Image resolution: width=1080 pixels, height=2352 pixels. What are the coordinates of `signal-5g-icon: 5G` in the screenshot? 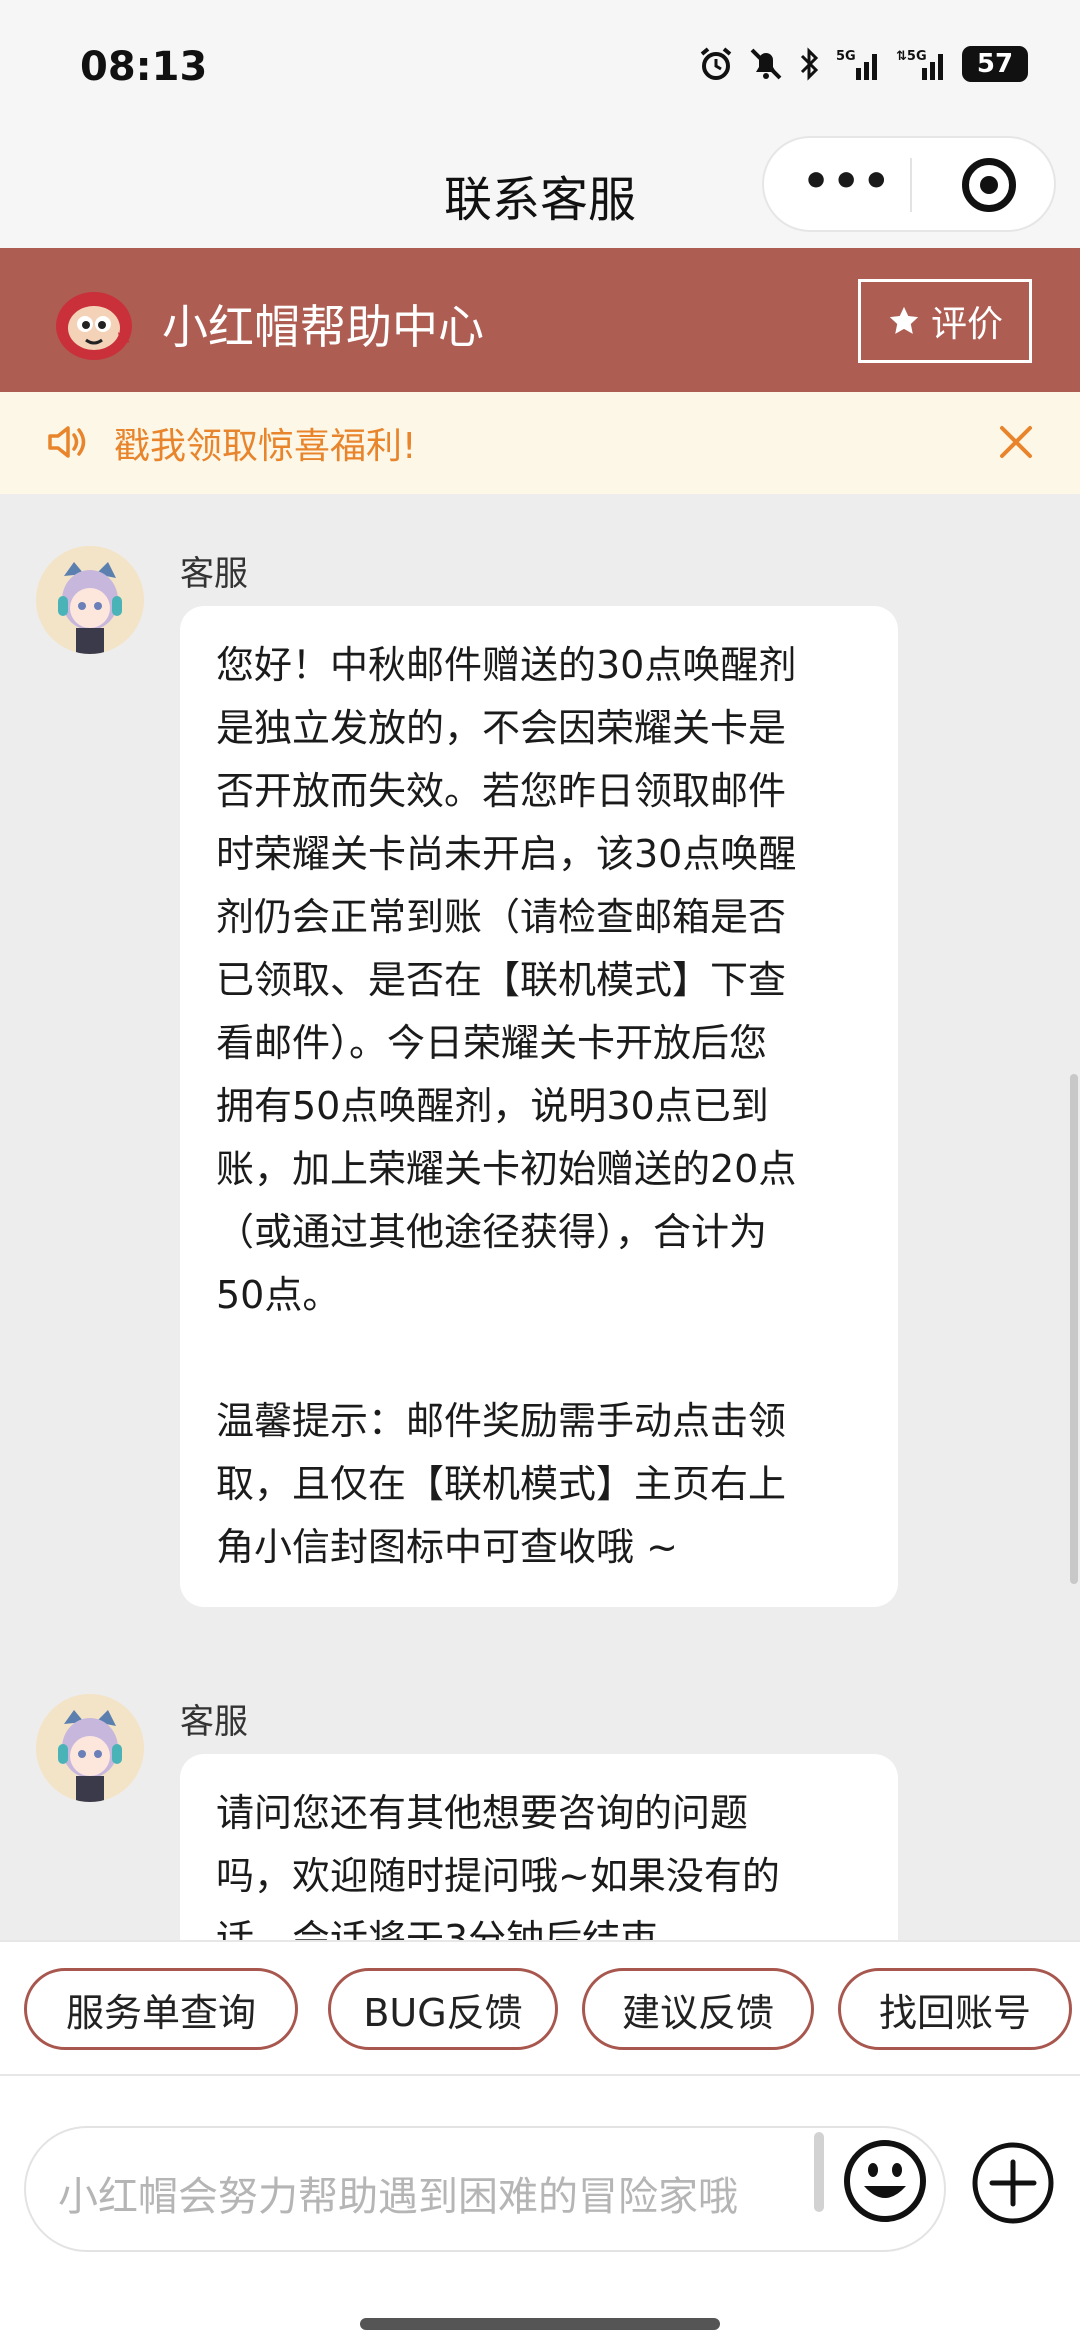 It's located at (856, 64).